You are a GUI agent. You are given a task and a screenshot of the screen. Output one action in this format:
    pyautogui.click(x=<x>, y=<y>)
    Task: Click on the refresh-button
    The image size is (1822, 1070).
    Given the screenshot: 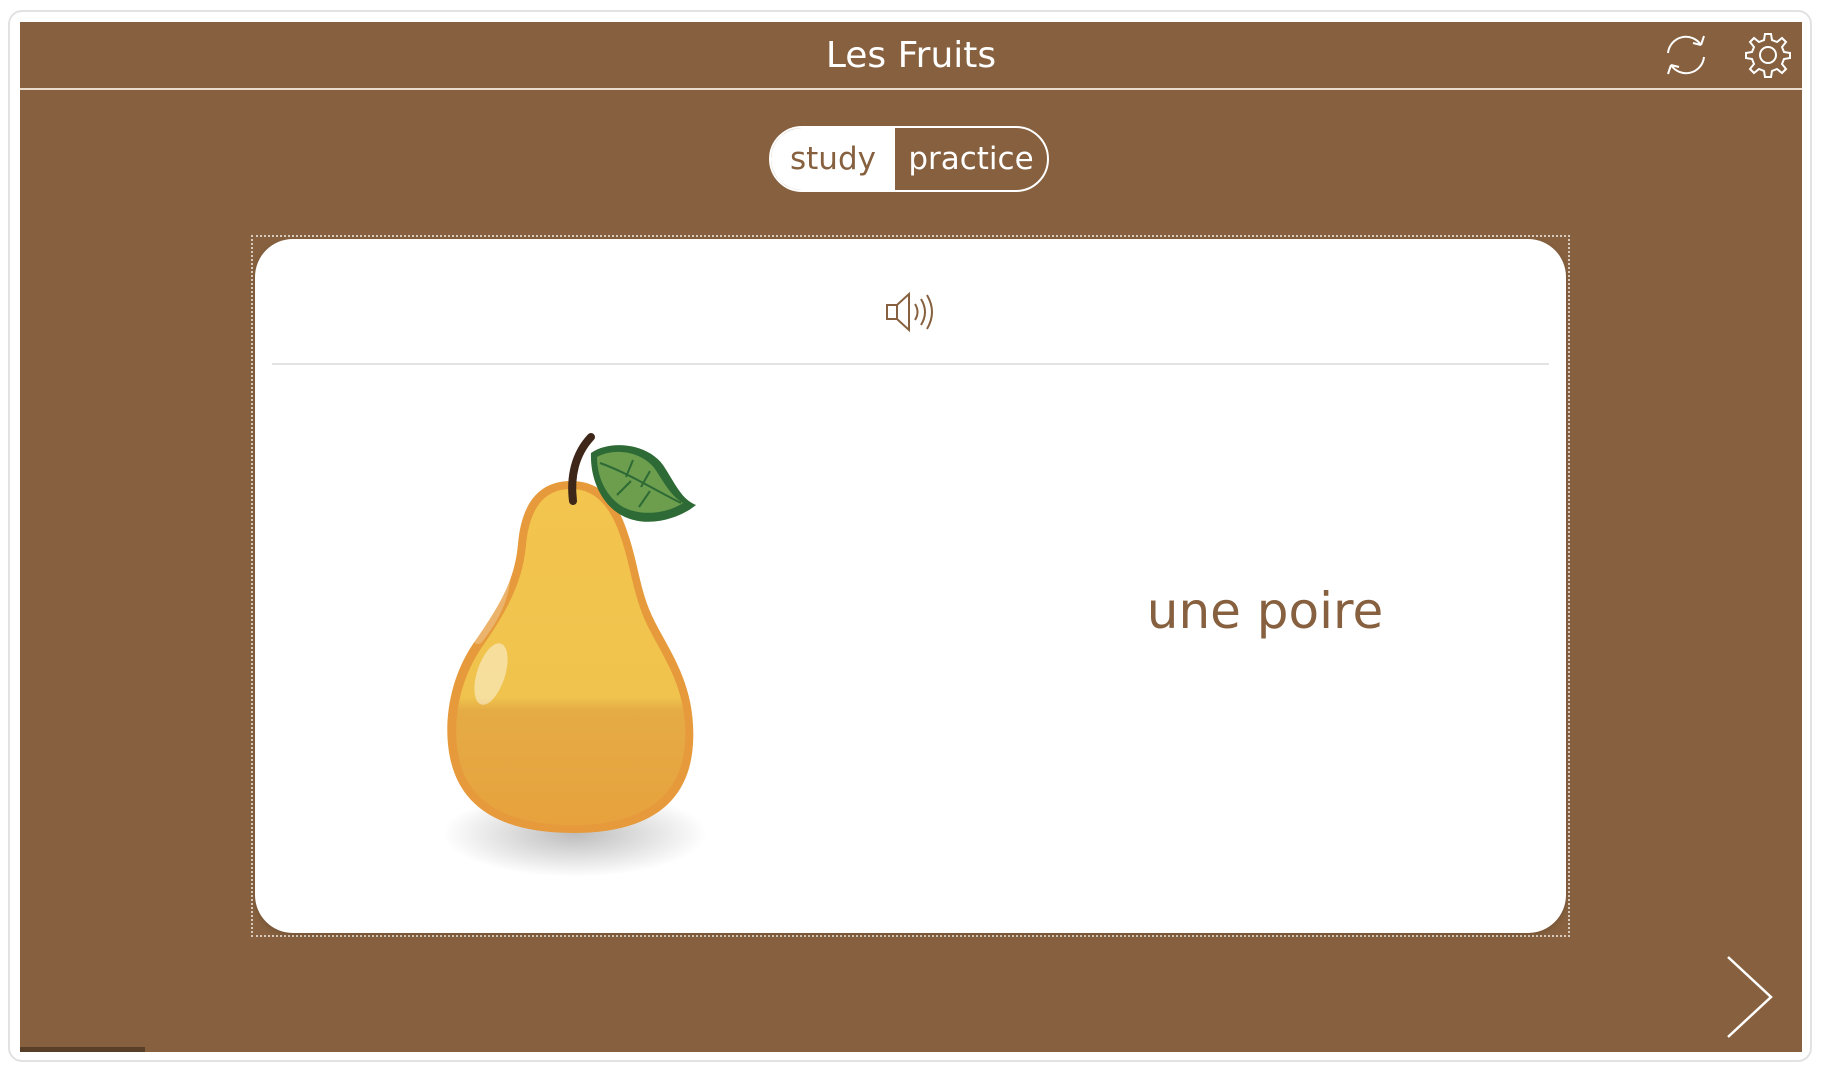 What is the action you would take?
    pyautogui.click(x=1686, y=55)
    